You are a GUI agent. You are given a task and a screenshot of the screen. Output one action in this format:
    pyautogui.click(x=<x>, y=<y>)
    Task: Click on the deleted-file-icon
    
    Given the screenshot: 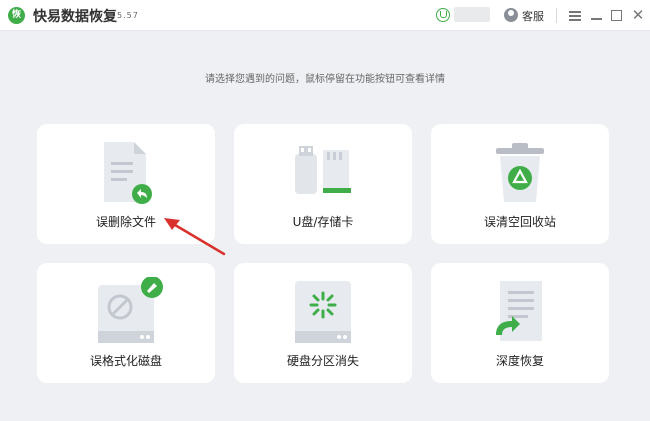 What is the action you would take?
    pyautogui.click(x=128, y=173)
    